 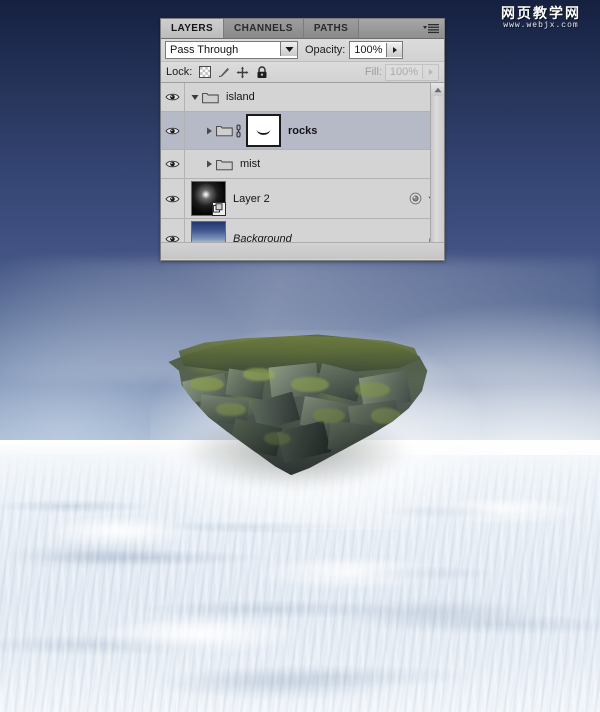 I want to click on floating-rock-island, so click(x=296, y=411).